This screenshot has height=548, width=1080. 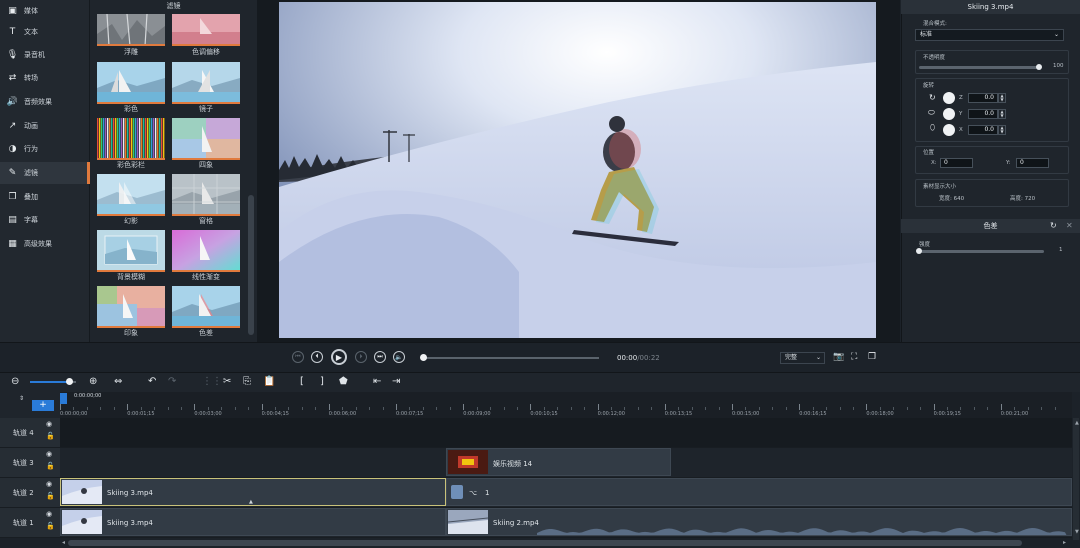 I want to click on nav-item-advanced: ▦ 高级效果, so click(x=45, y=244).